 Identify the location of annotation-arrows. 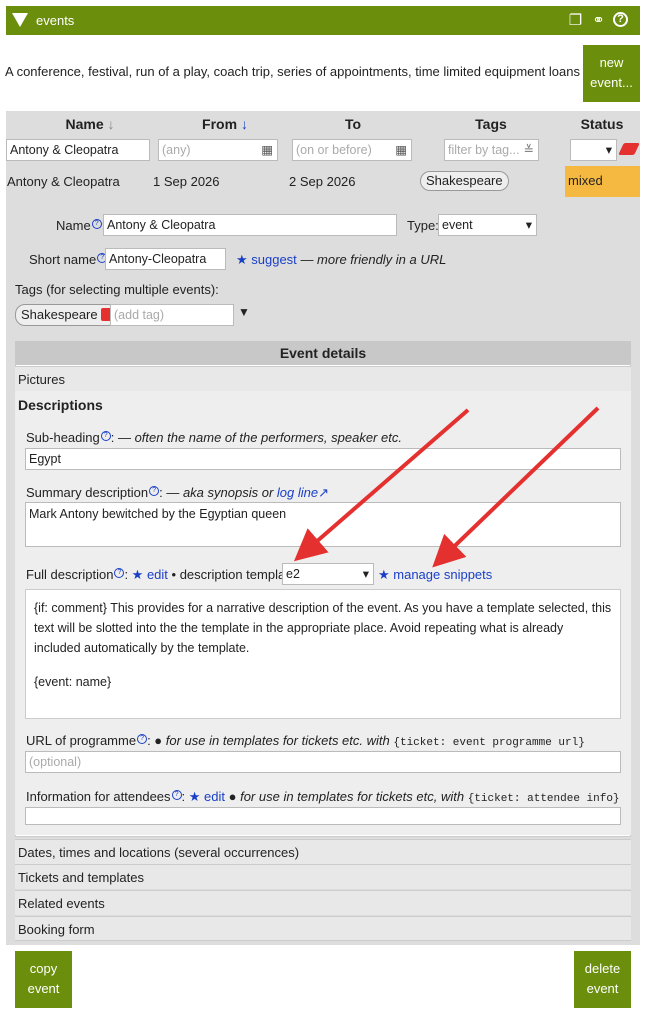
(446, 487).